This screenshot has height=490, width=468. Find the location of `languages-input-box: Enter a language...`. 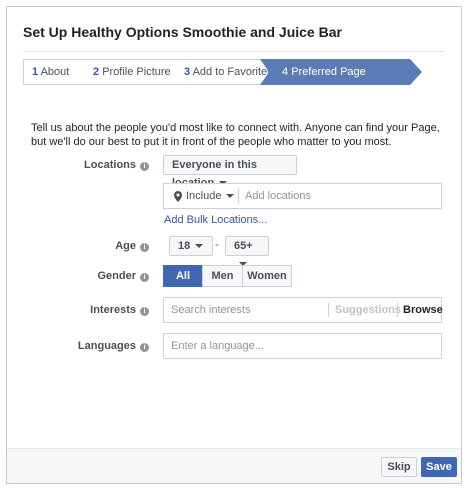

languages-input-box: Enter a language... is located at coordinates (302, 346).